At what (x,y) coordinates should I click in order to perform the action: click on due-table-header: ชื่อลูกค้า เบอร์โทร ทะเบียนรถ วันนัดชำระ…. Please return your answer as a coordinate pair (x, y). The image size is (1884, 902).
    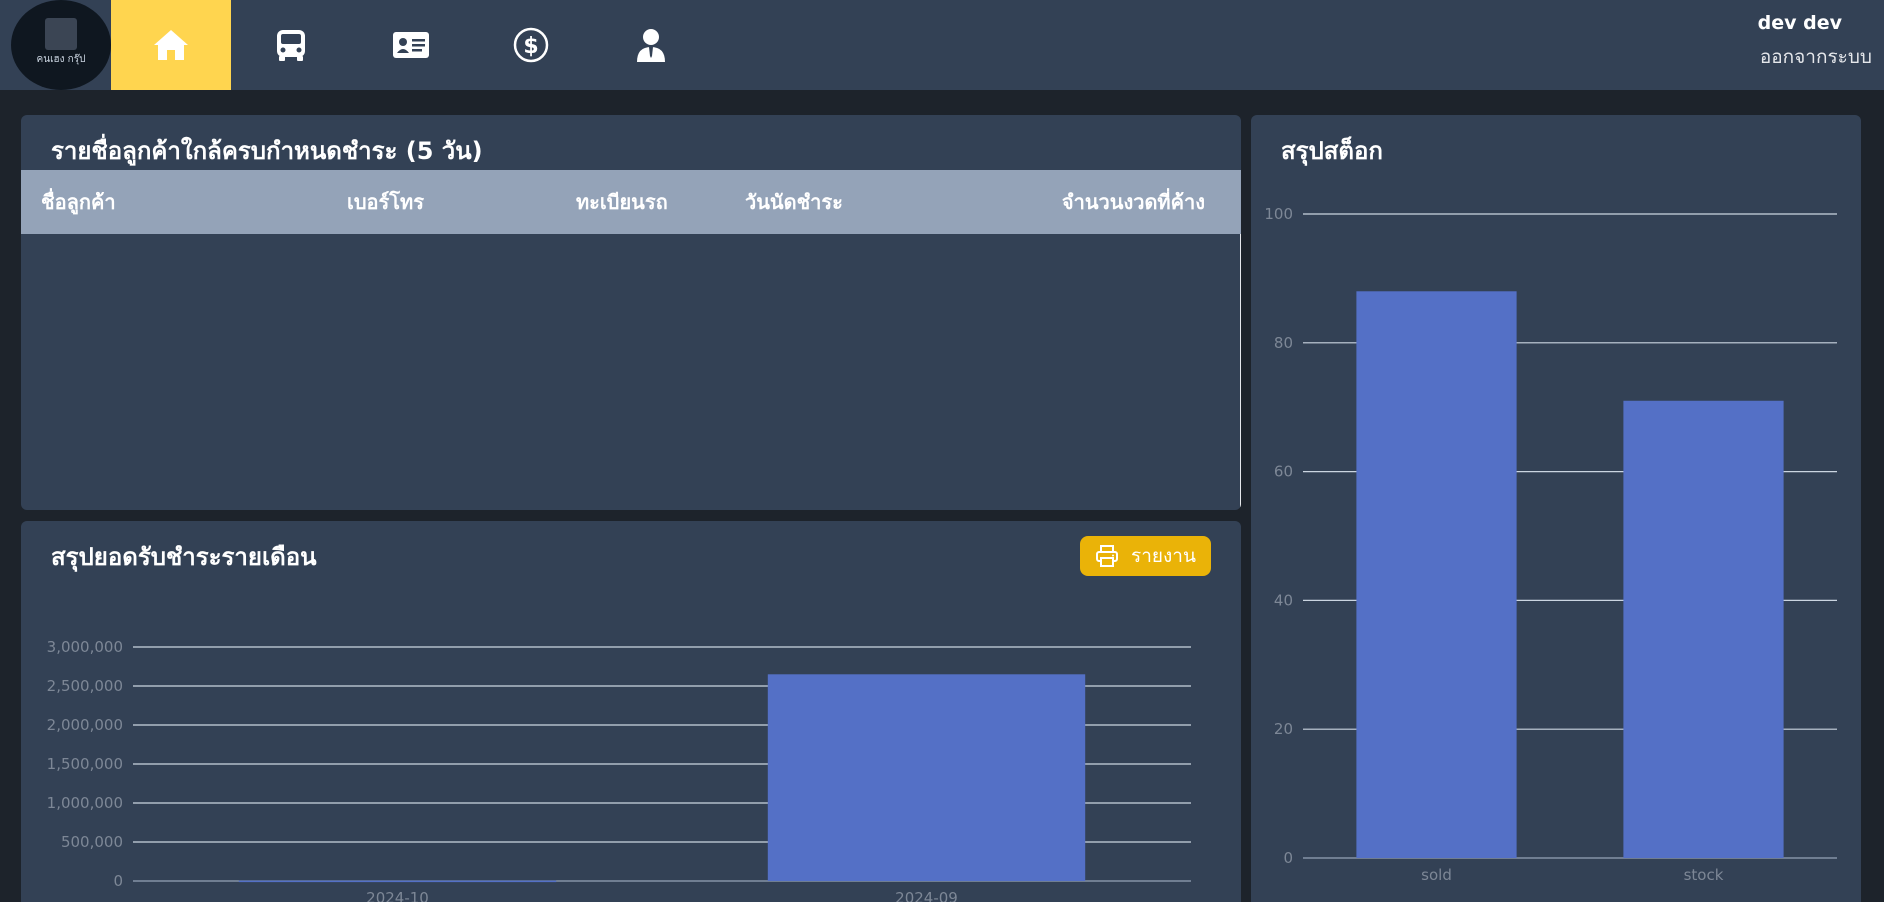
    Looking at the image, I should click on (631, 202).